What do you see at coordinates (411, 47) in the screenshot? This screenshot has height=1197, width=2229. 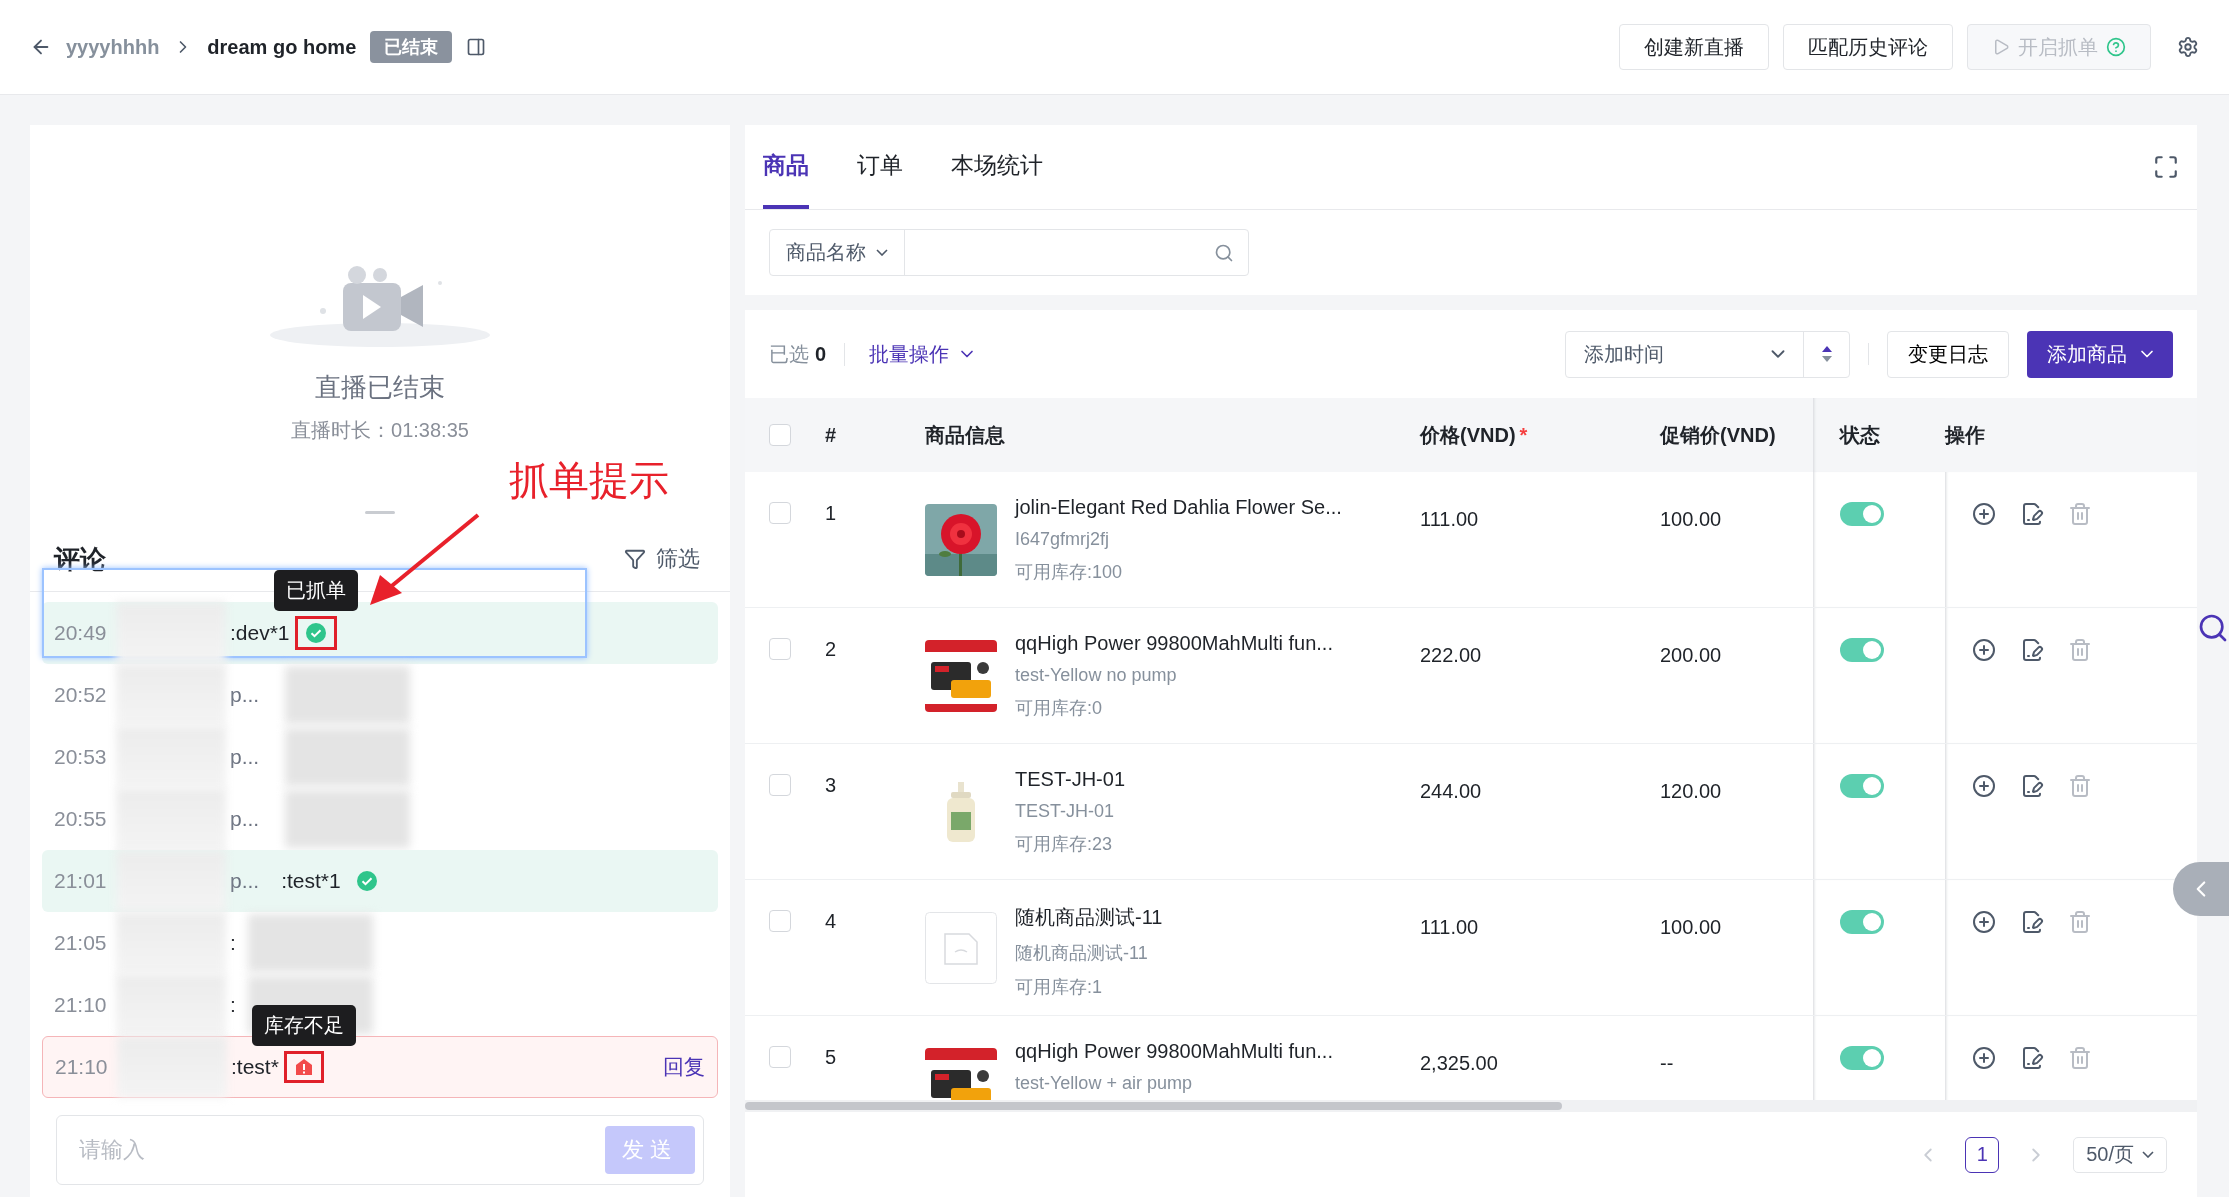 I see `status-badge: 已结束` at bounding box center [411, 47].